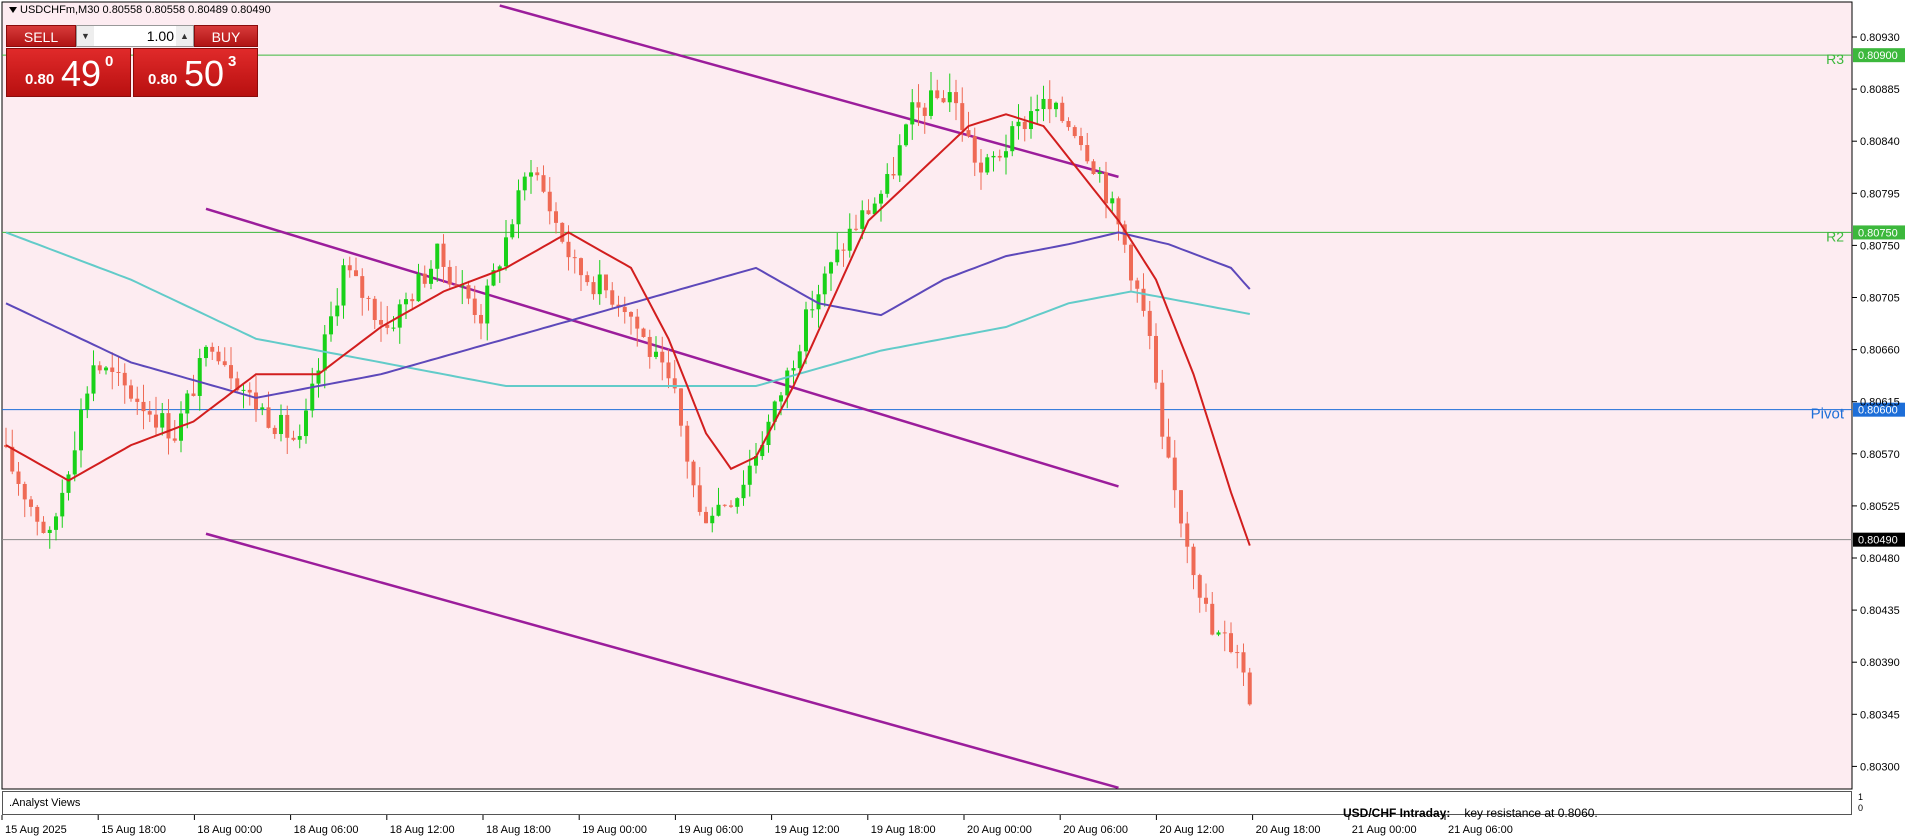 Image resolution: width=1916 pixels, height=840 pixels. I want to click on lot-increase-icon: ▲, so click(184, 36).